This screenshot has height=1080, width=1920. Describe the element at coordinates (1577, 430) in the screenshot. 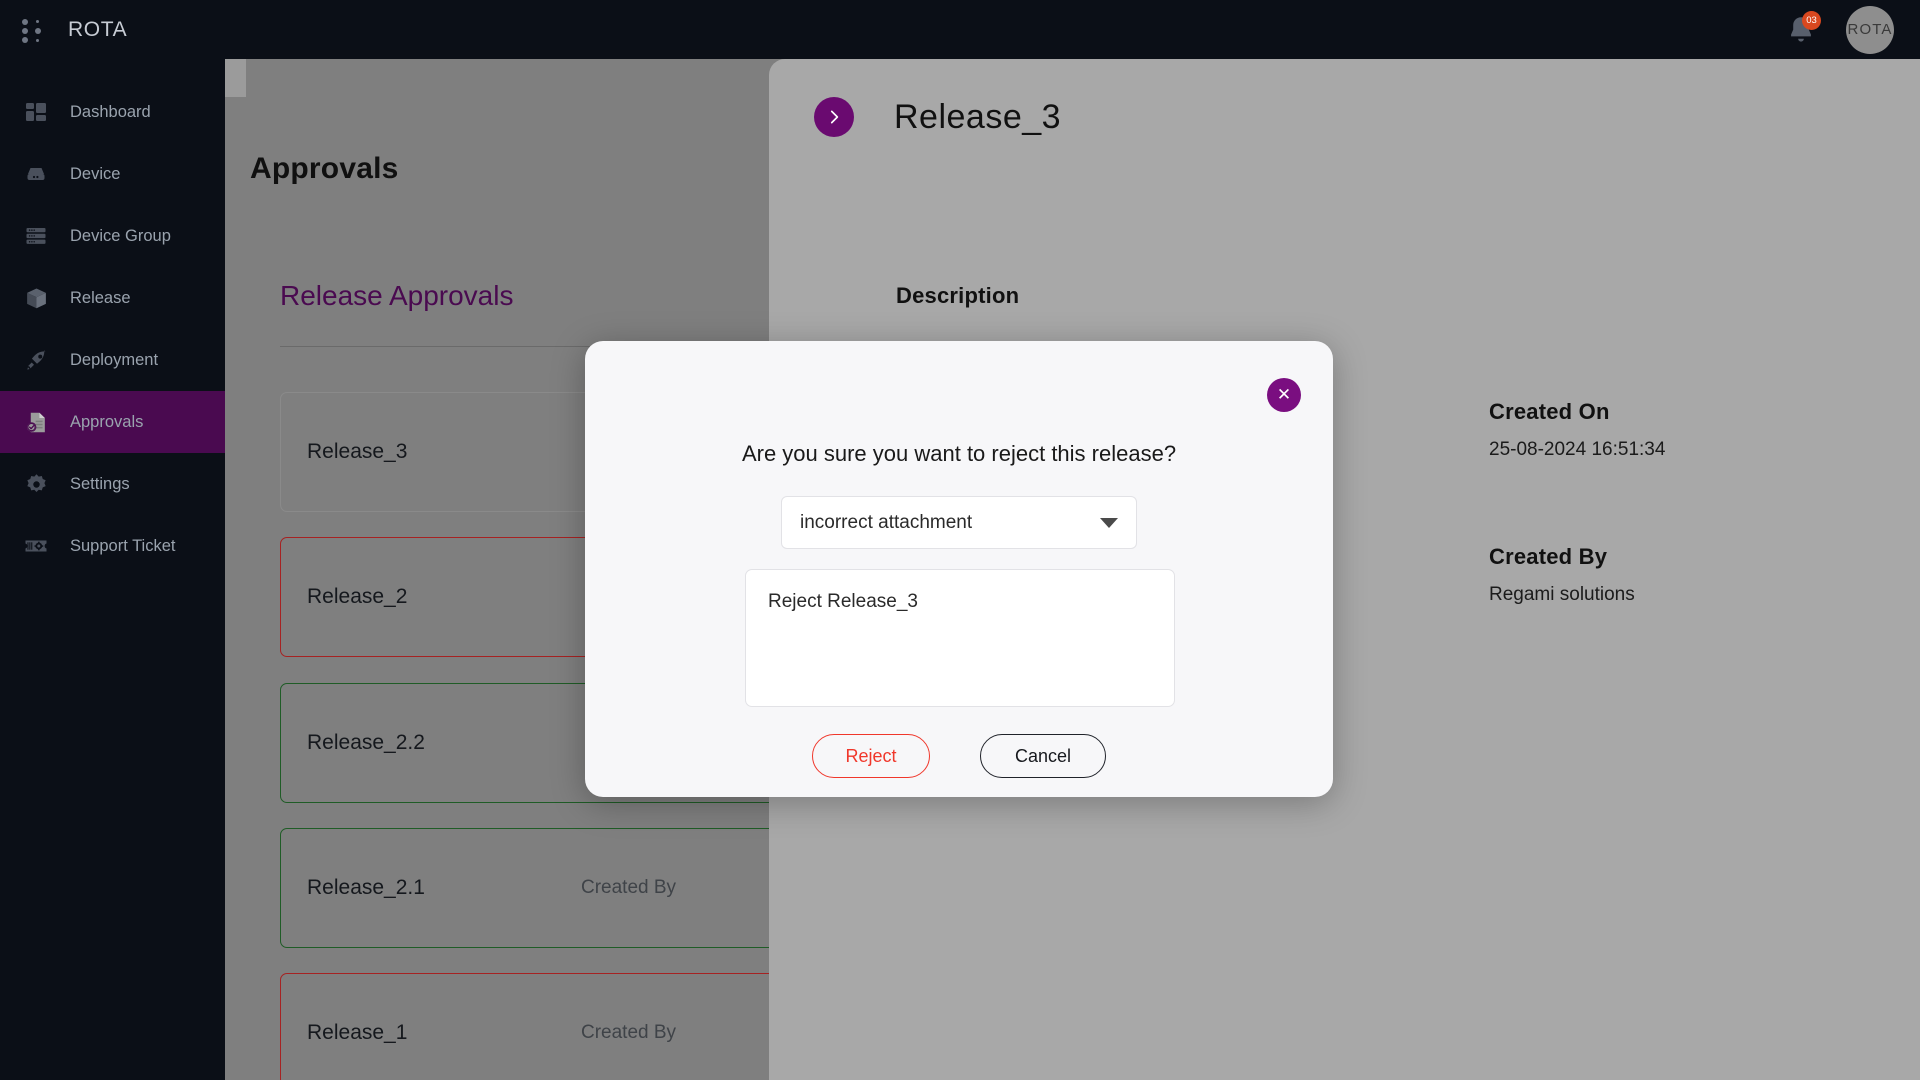

I see `created-on-field: Created On 25-08-2024 16:51:34` at that location.